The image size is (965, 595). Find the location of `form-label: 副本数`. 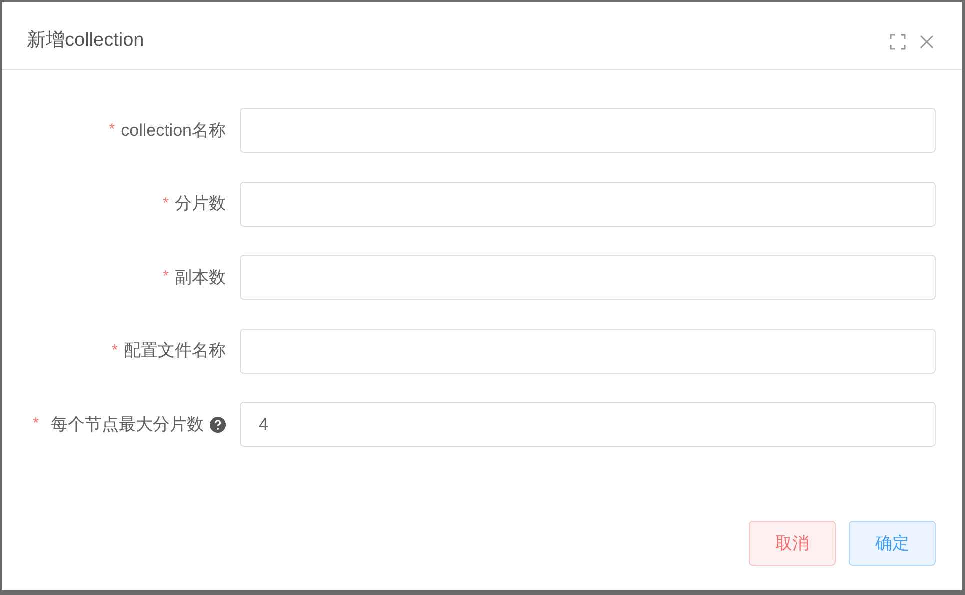

form-label: 副本数 is located at coordinates (200, 277).